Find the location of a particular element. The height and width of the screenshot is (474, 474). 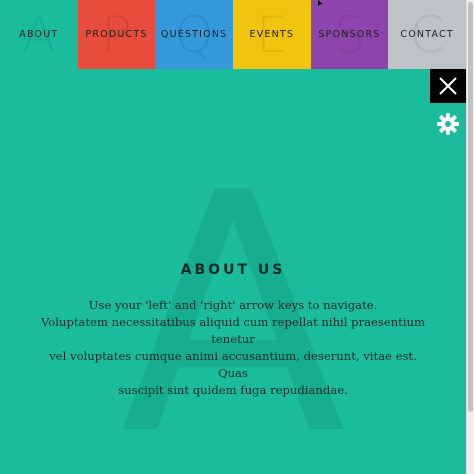

nav-item-sponsors-label: SPONSORS is located at coordinates (349, 34).